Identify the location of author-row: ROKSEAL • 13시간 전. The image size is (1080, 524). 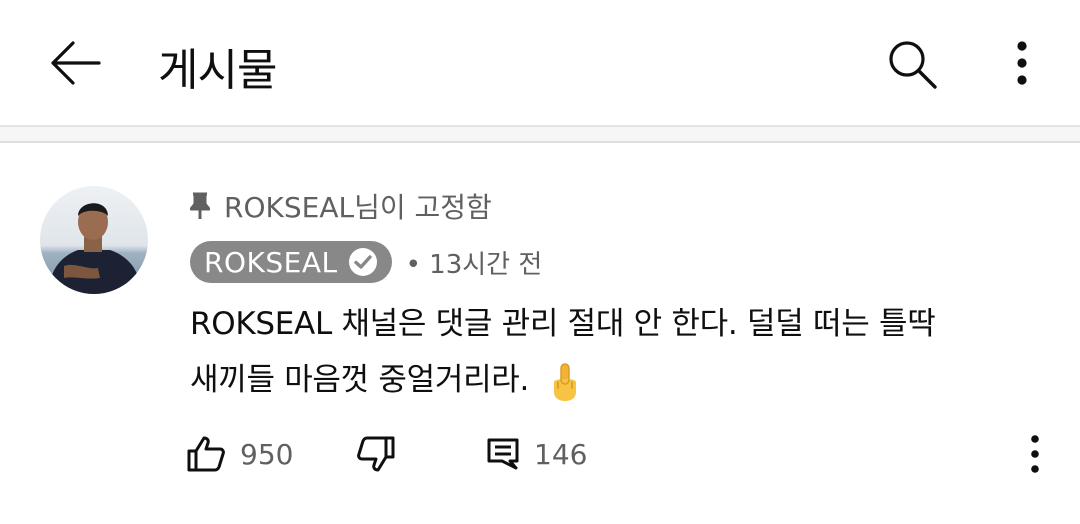
(366, 262).